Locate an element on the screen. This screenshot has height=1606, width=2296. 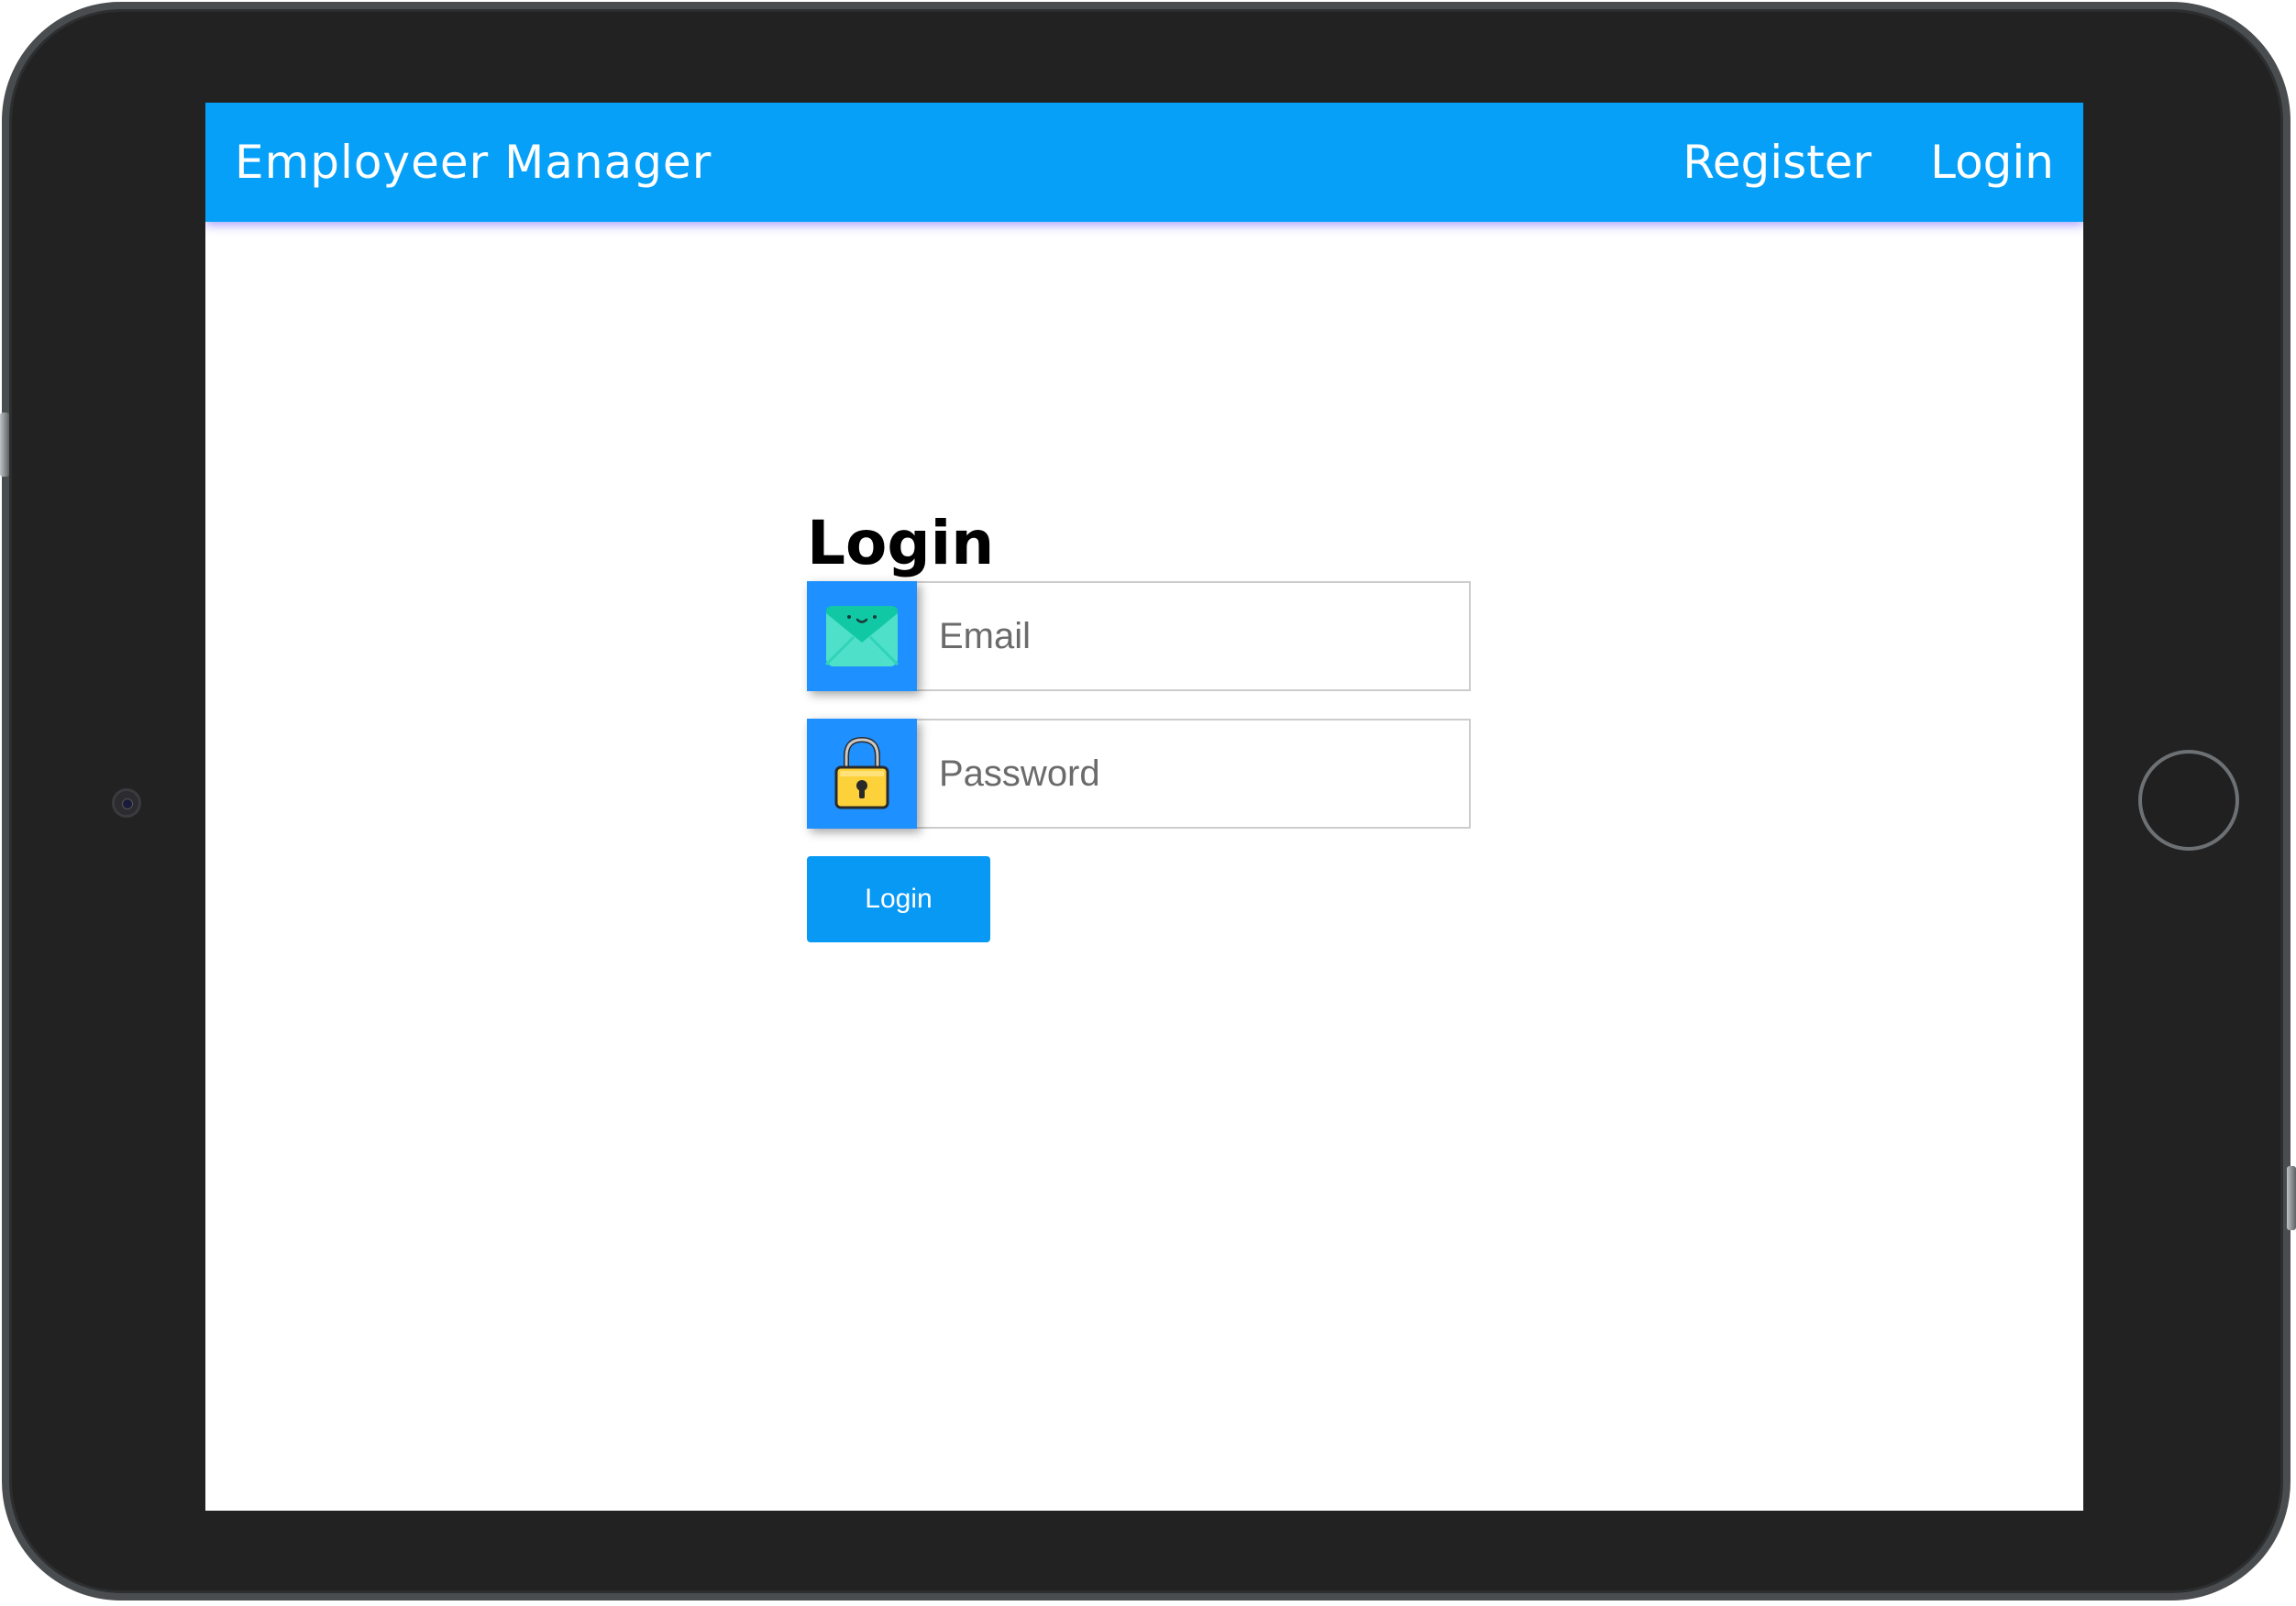
form-title: Login is located at coordinates (901, 543).